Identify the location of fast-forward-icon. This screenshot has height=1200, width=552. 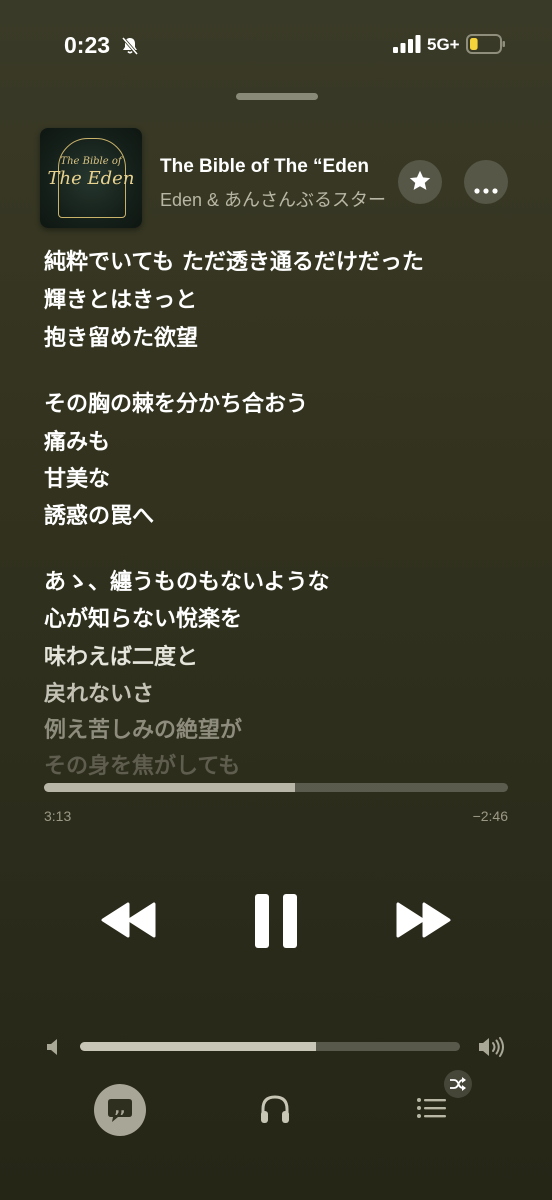
(423, 924).